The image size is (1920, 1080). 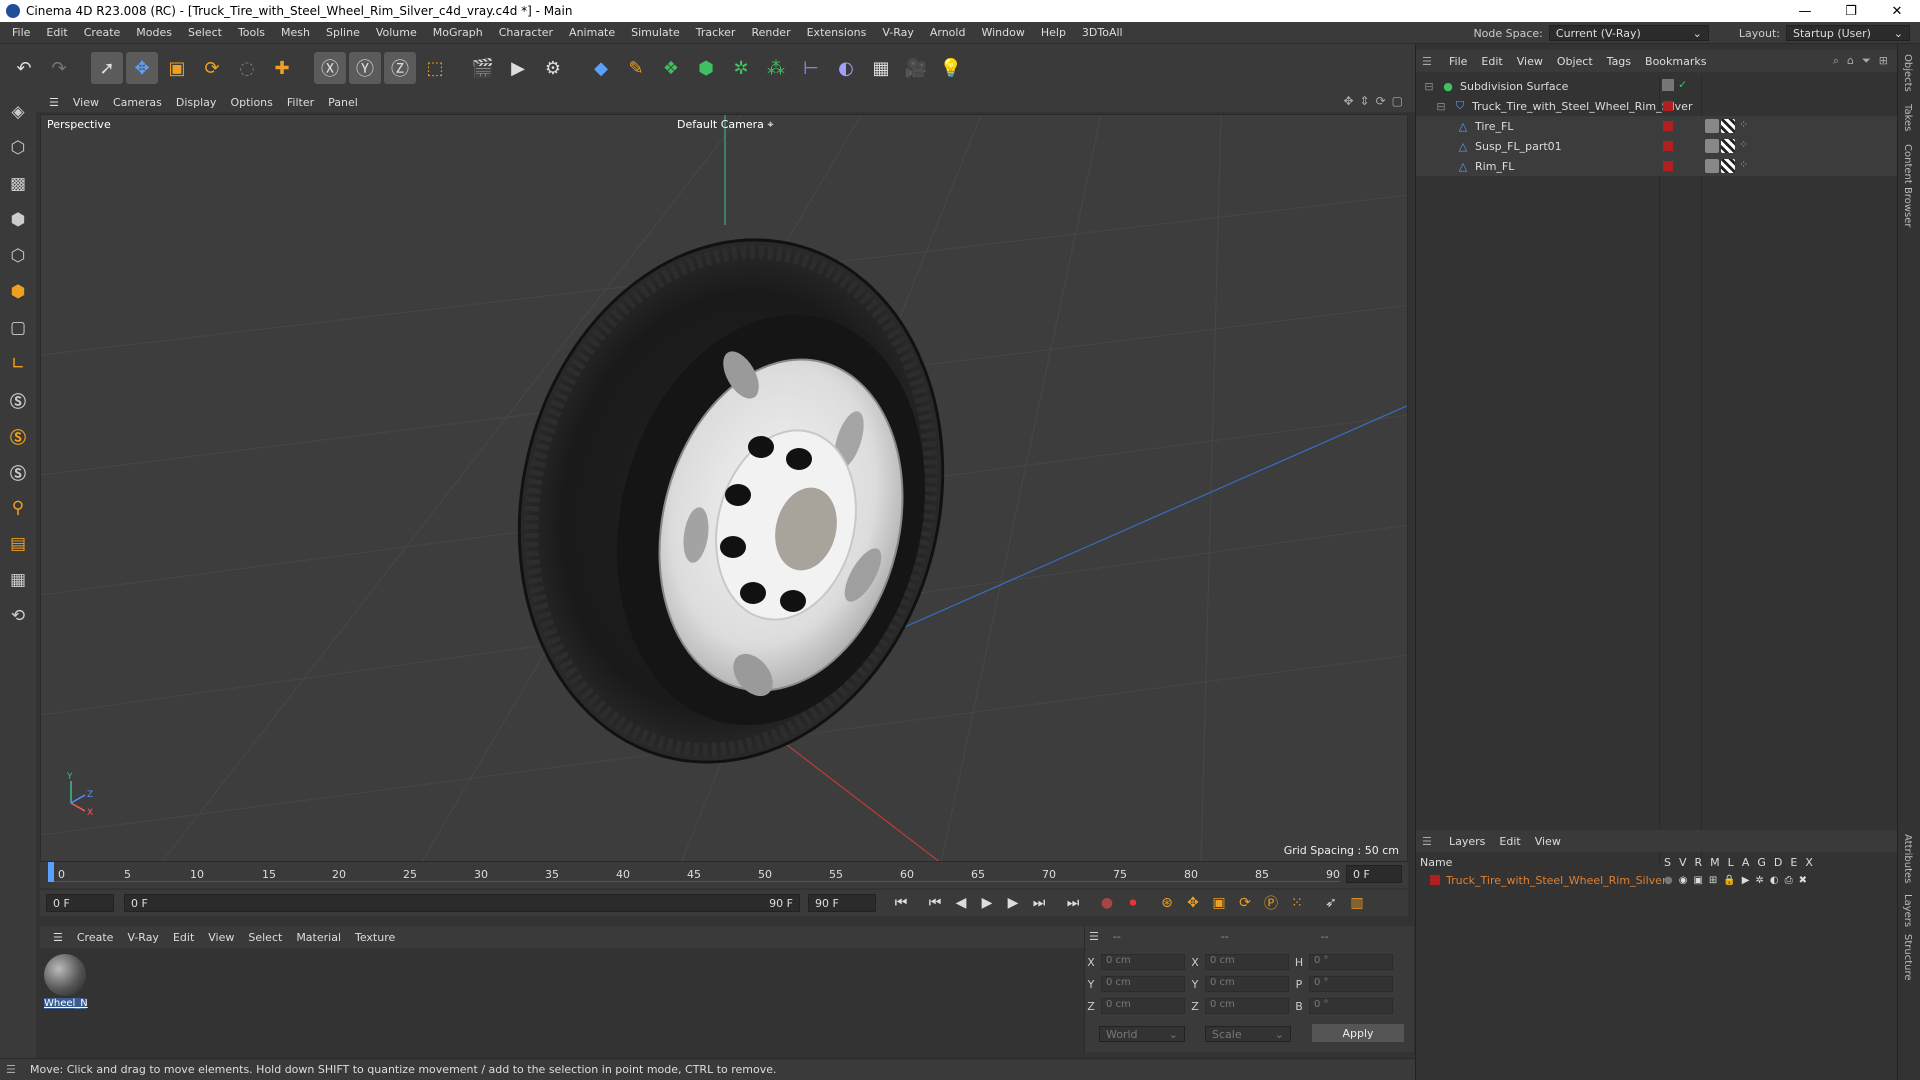 I want to click on layer-col-expressions: E, so click(x=1793, y=862).